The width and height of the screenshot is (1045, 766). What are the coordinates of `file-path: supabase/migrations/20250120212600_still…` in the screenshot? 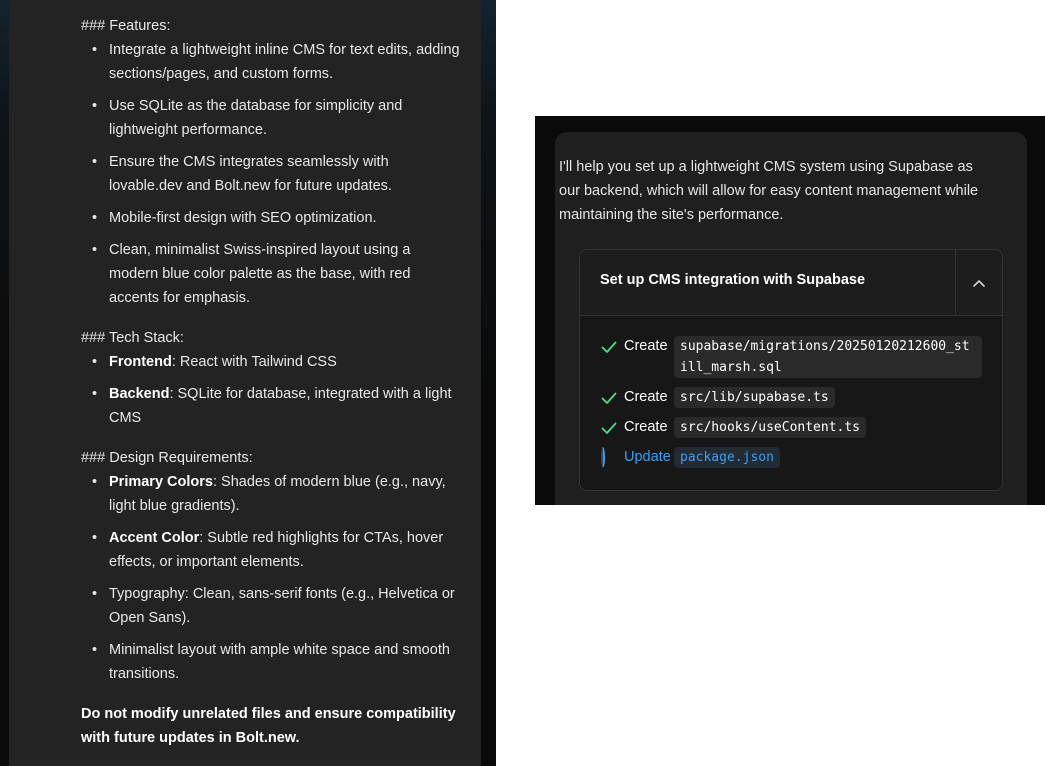 It's located at (828, 357).